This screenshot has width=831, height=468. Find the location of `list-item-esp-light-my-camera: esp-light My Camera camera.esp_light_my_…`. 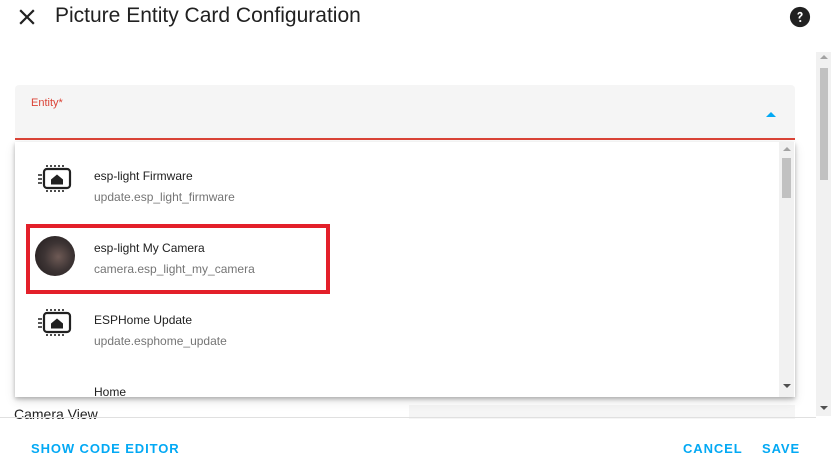

list-item-esp-light-my-camera: esp-light My Camera camera.esp_light_my_… is located at coordinates (397, 250).